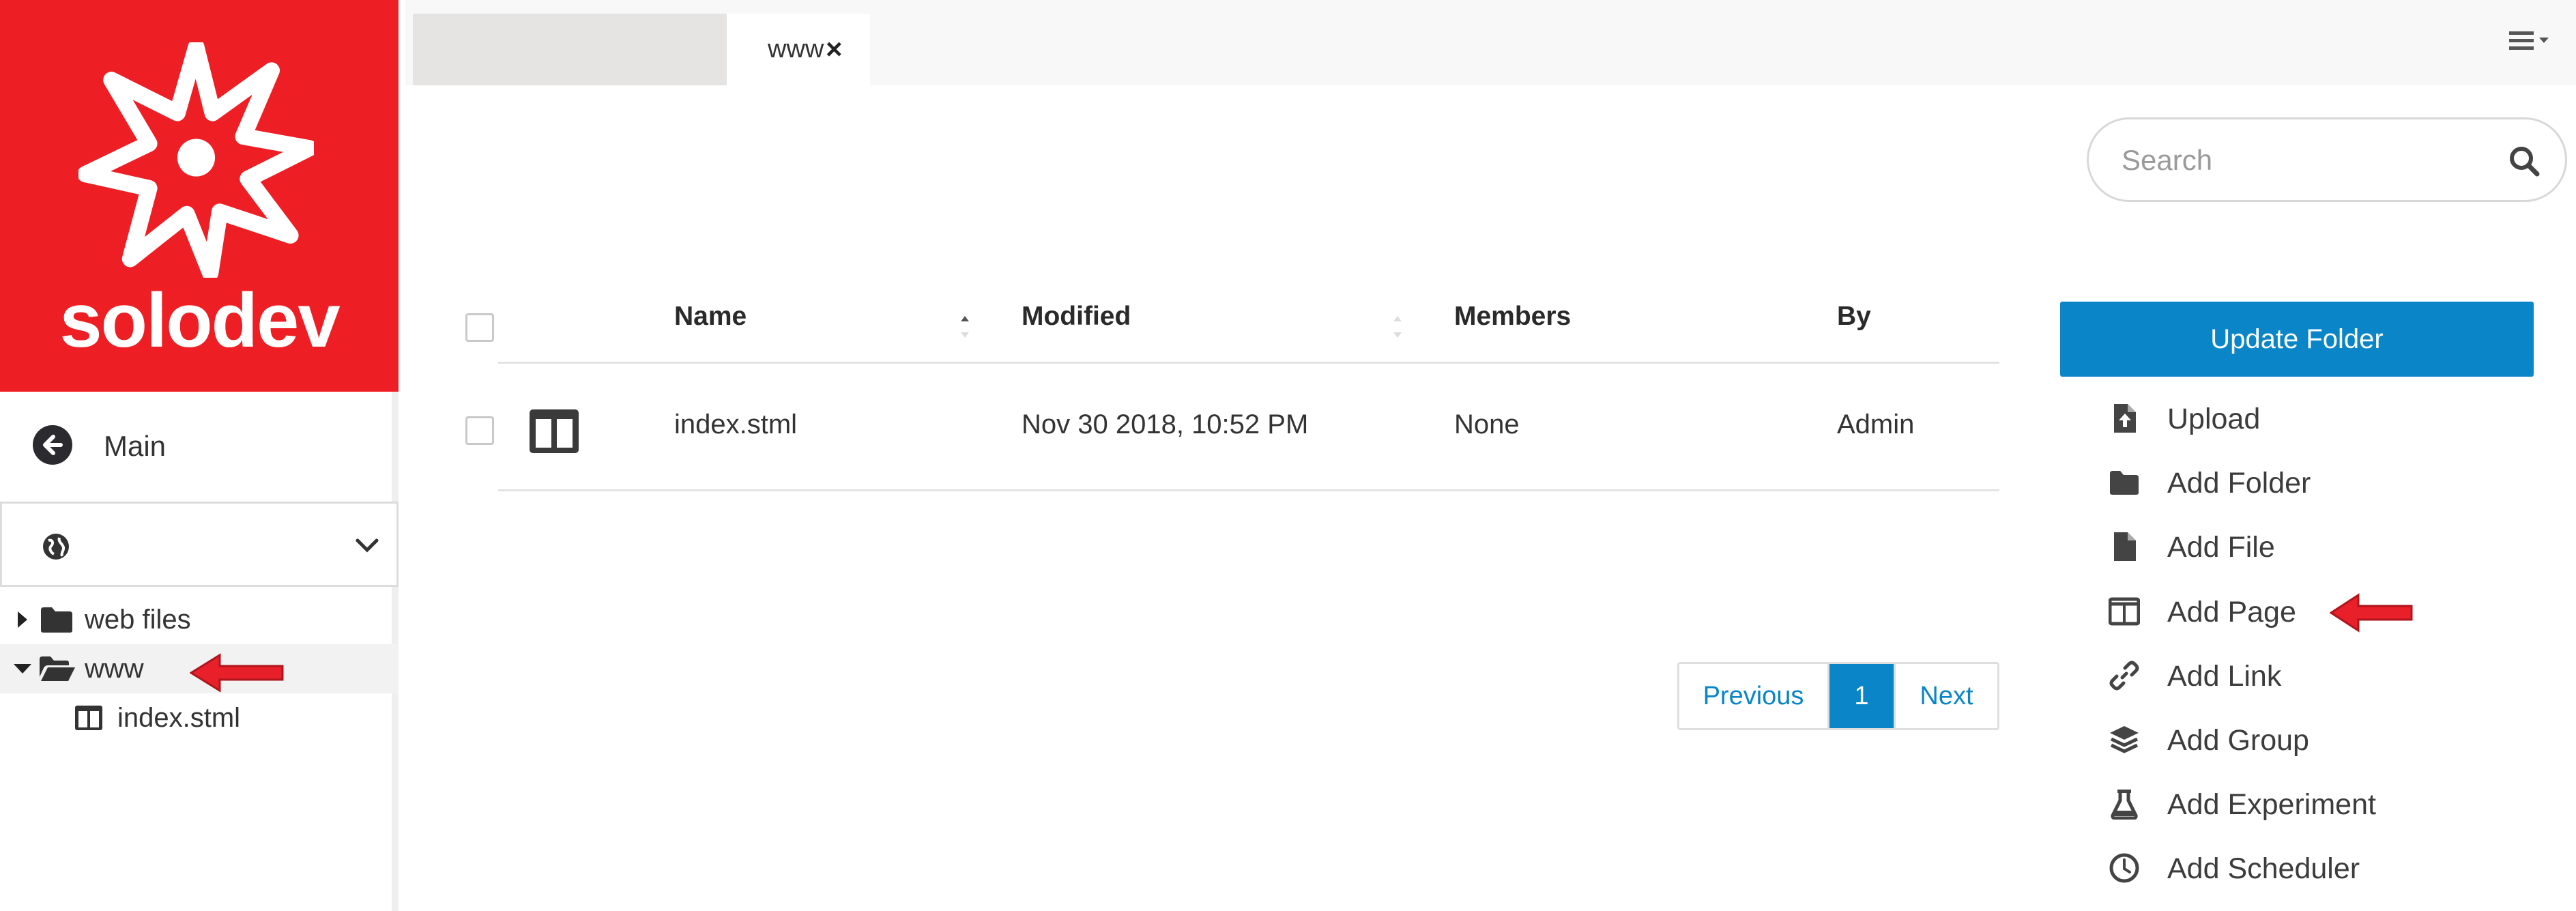  I want to click on caret-right-icon, so click(22, 619).